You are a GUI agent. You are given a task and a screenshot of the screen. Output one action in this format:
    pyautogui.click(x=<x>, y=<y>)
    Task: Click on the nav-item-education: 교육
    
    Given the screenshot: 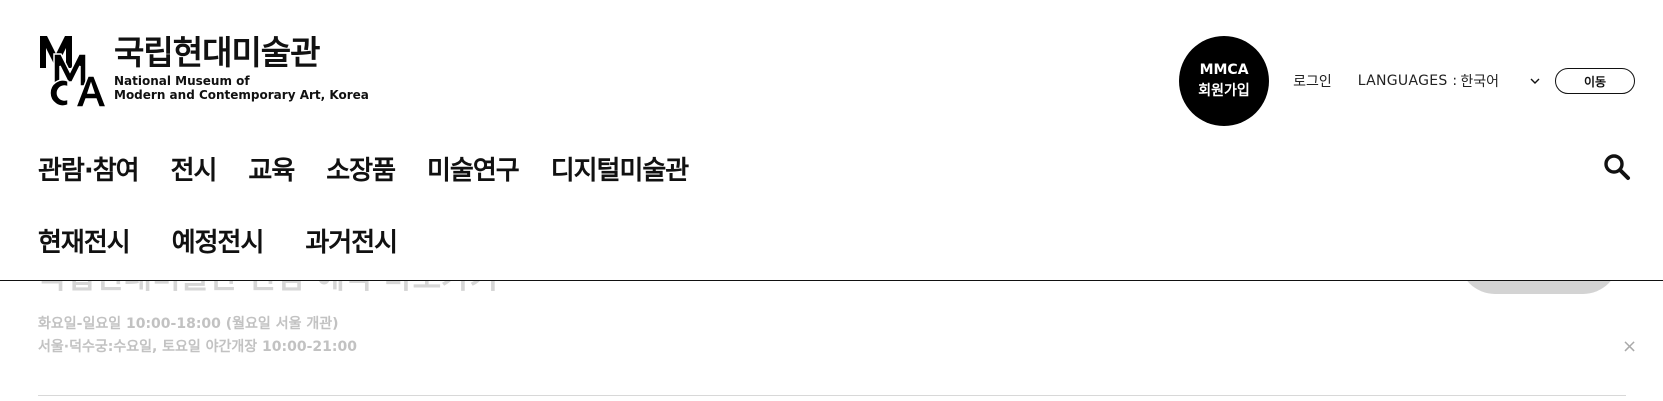 What is the action you would take?
    pyautogui.click(x=271, y=168)
    